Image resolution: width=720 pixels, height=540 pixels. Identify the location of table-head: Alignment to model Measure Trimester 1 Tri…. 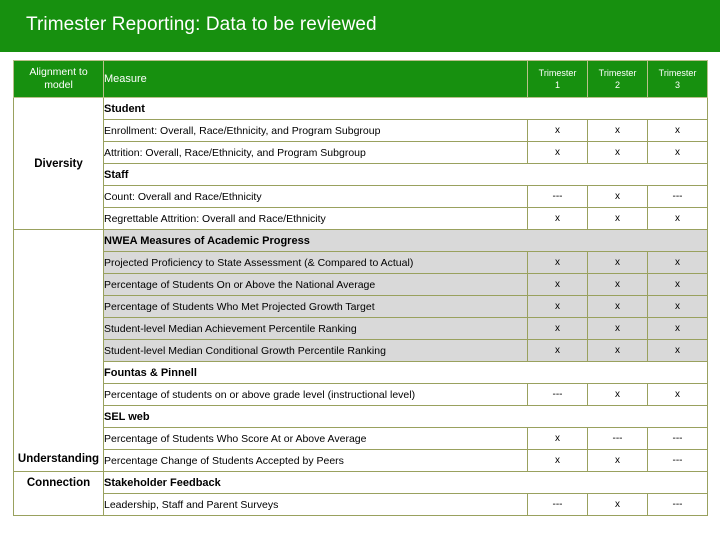
(360, 79).